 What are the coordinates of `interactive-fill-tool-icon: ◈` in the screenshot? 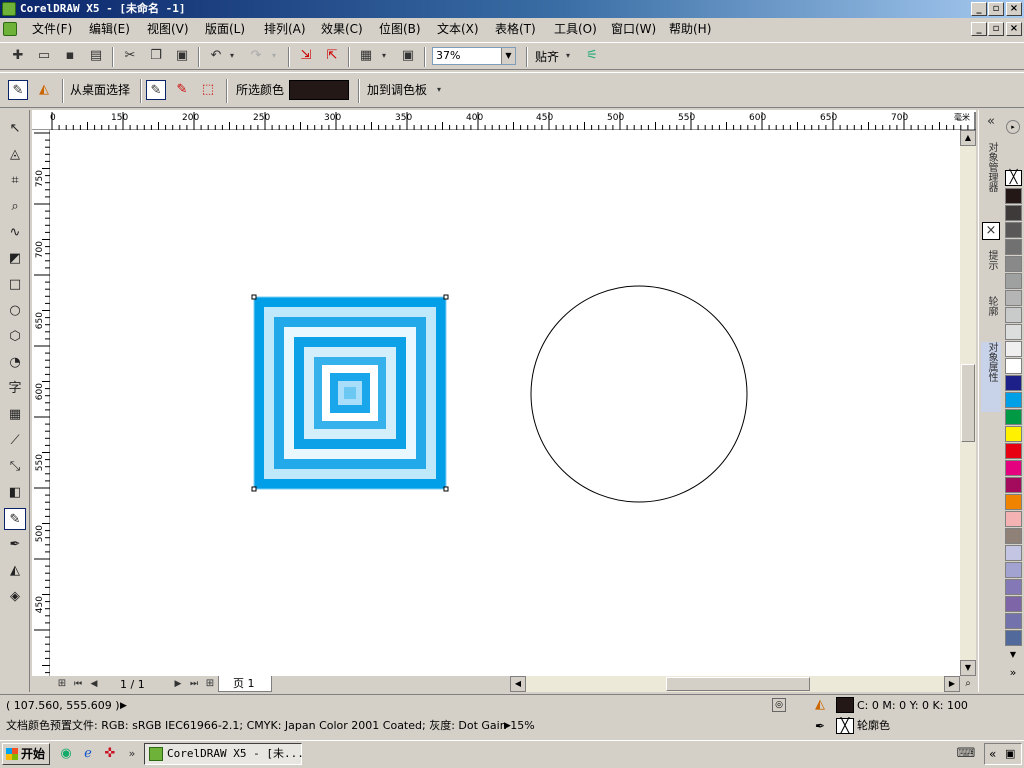 It's located at (15, 597).